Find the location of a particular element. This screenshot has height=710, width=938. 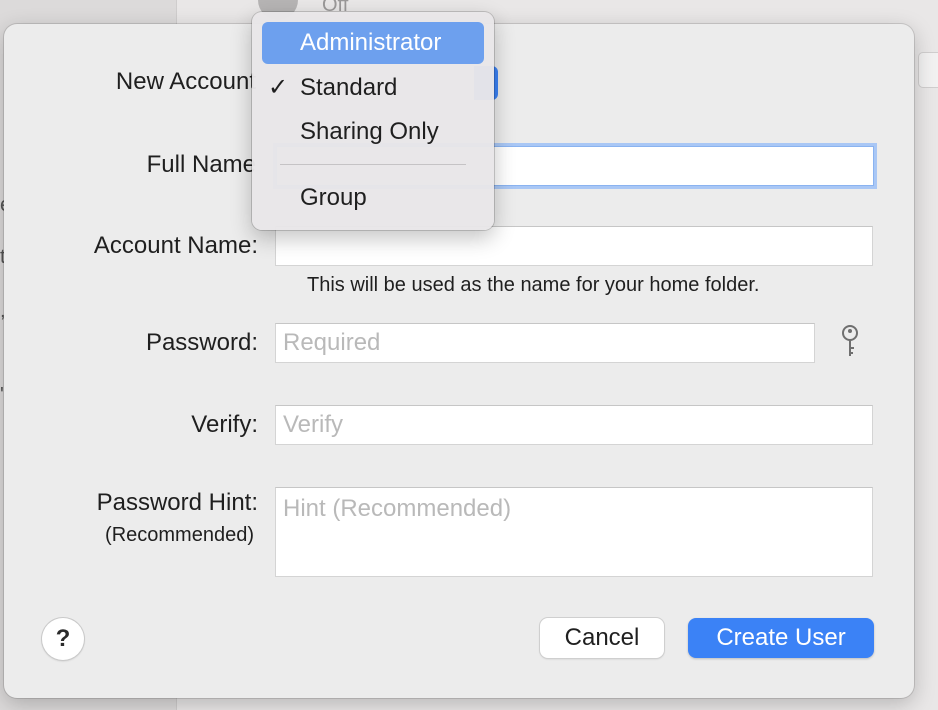

verify-field is located at coordinates (574, 425).